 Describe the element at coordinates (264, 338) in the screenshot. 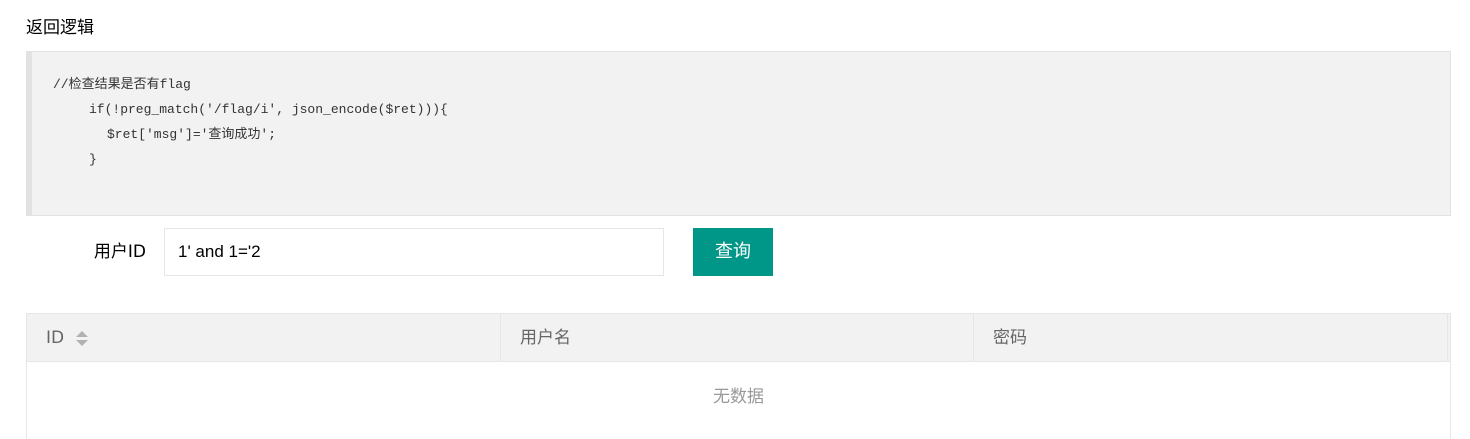

I see `column-header-id: ID` at that location.